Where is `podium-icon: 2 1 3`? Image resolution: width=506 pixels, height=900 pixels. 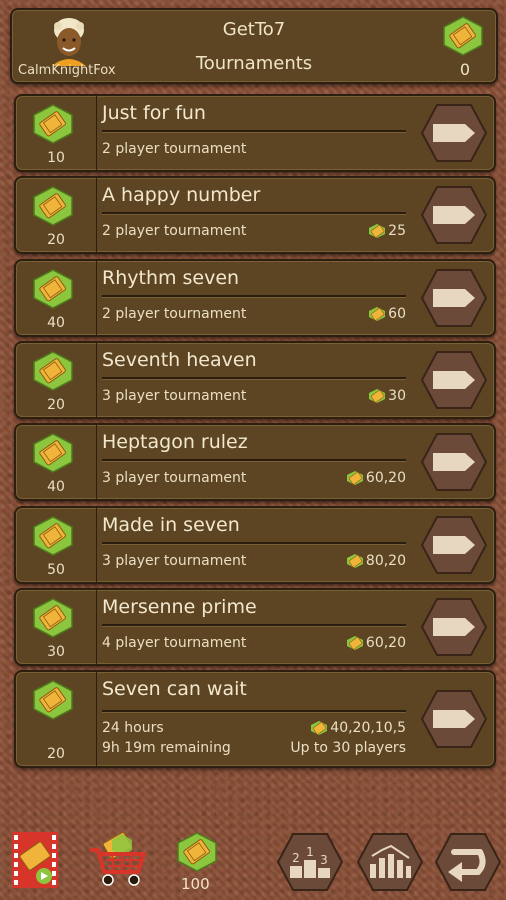 podium-icon: 2 1 3 is located at coordinates (310, 862).